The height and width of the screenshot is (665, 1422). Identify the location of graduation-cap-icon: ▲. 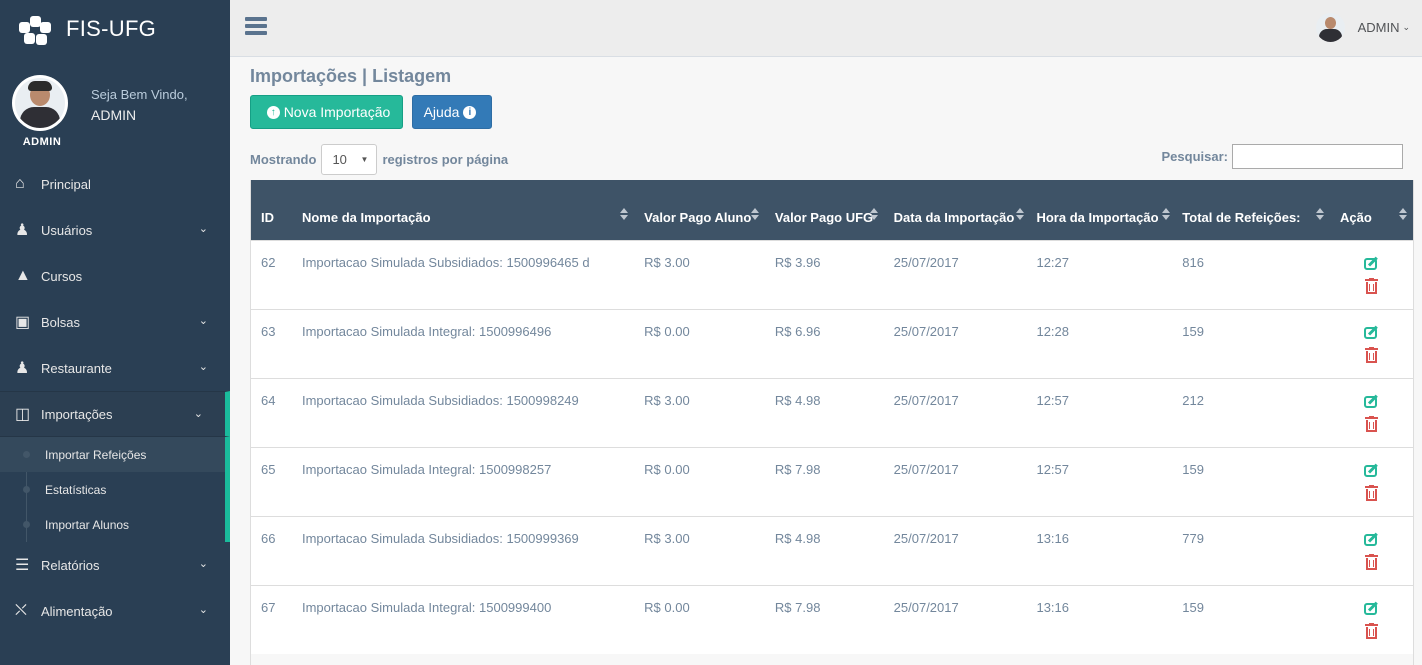
(23, 275).